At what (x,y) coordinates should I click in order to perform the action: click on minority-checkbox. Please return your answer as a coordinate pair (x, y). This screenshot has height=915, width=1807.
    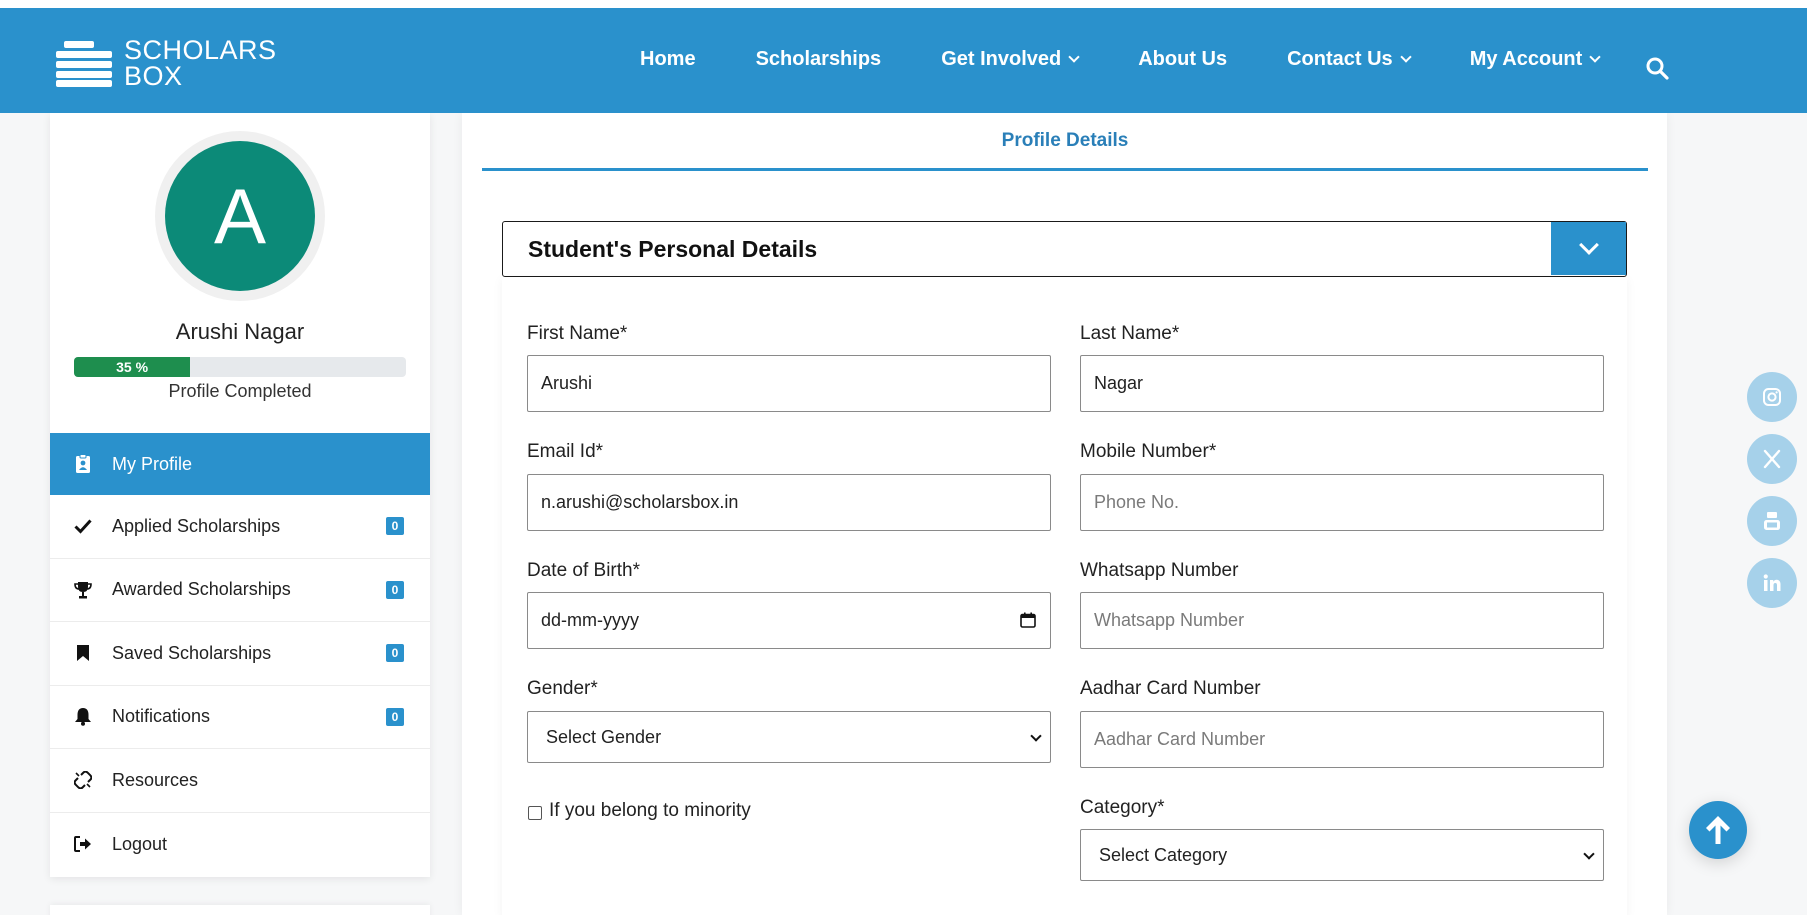
    Looking at the image, I should click on (535, 813).